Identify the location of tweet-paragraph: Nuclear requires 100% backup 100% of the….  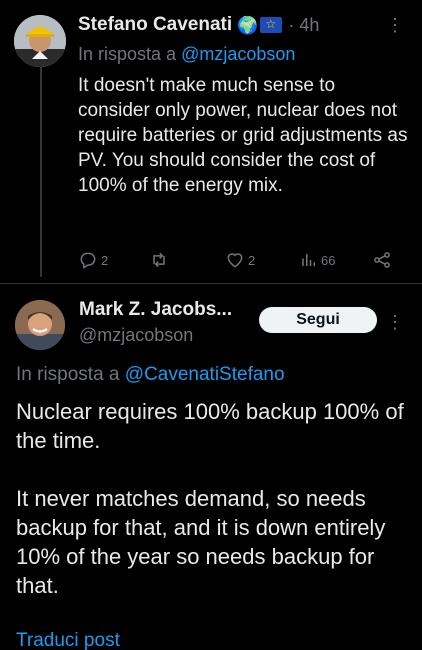
(210, 426).